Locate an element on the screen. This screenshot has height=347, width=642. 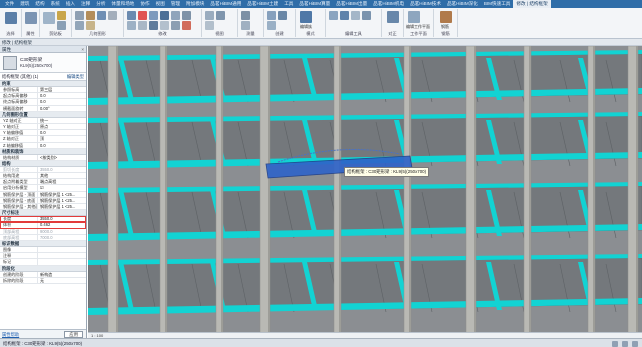
edit-work-plane-button: 编辑工作平面 is located at coordinates (418, 27).